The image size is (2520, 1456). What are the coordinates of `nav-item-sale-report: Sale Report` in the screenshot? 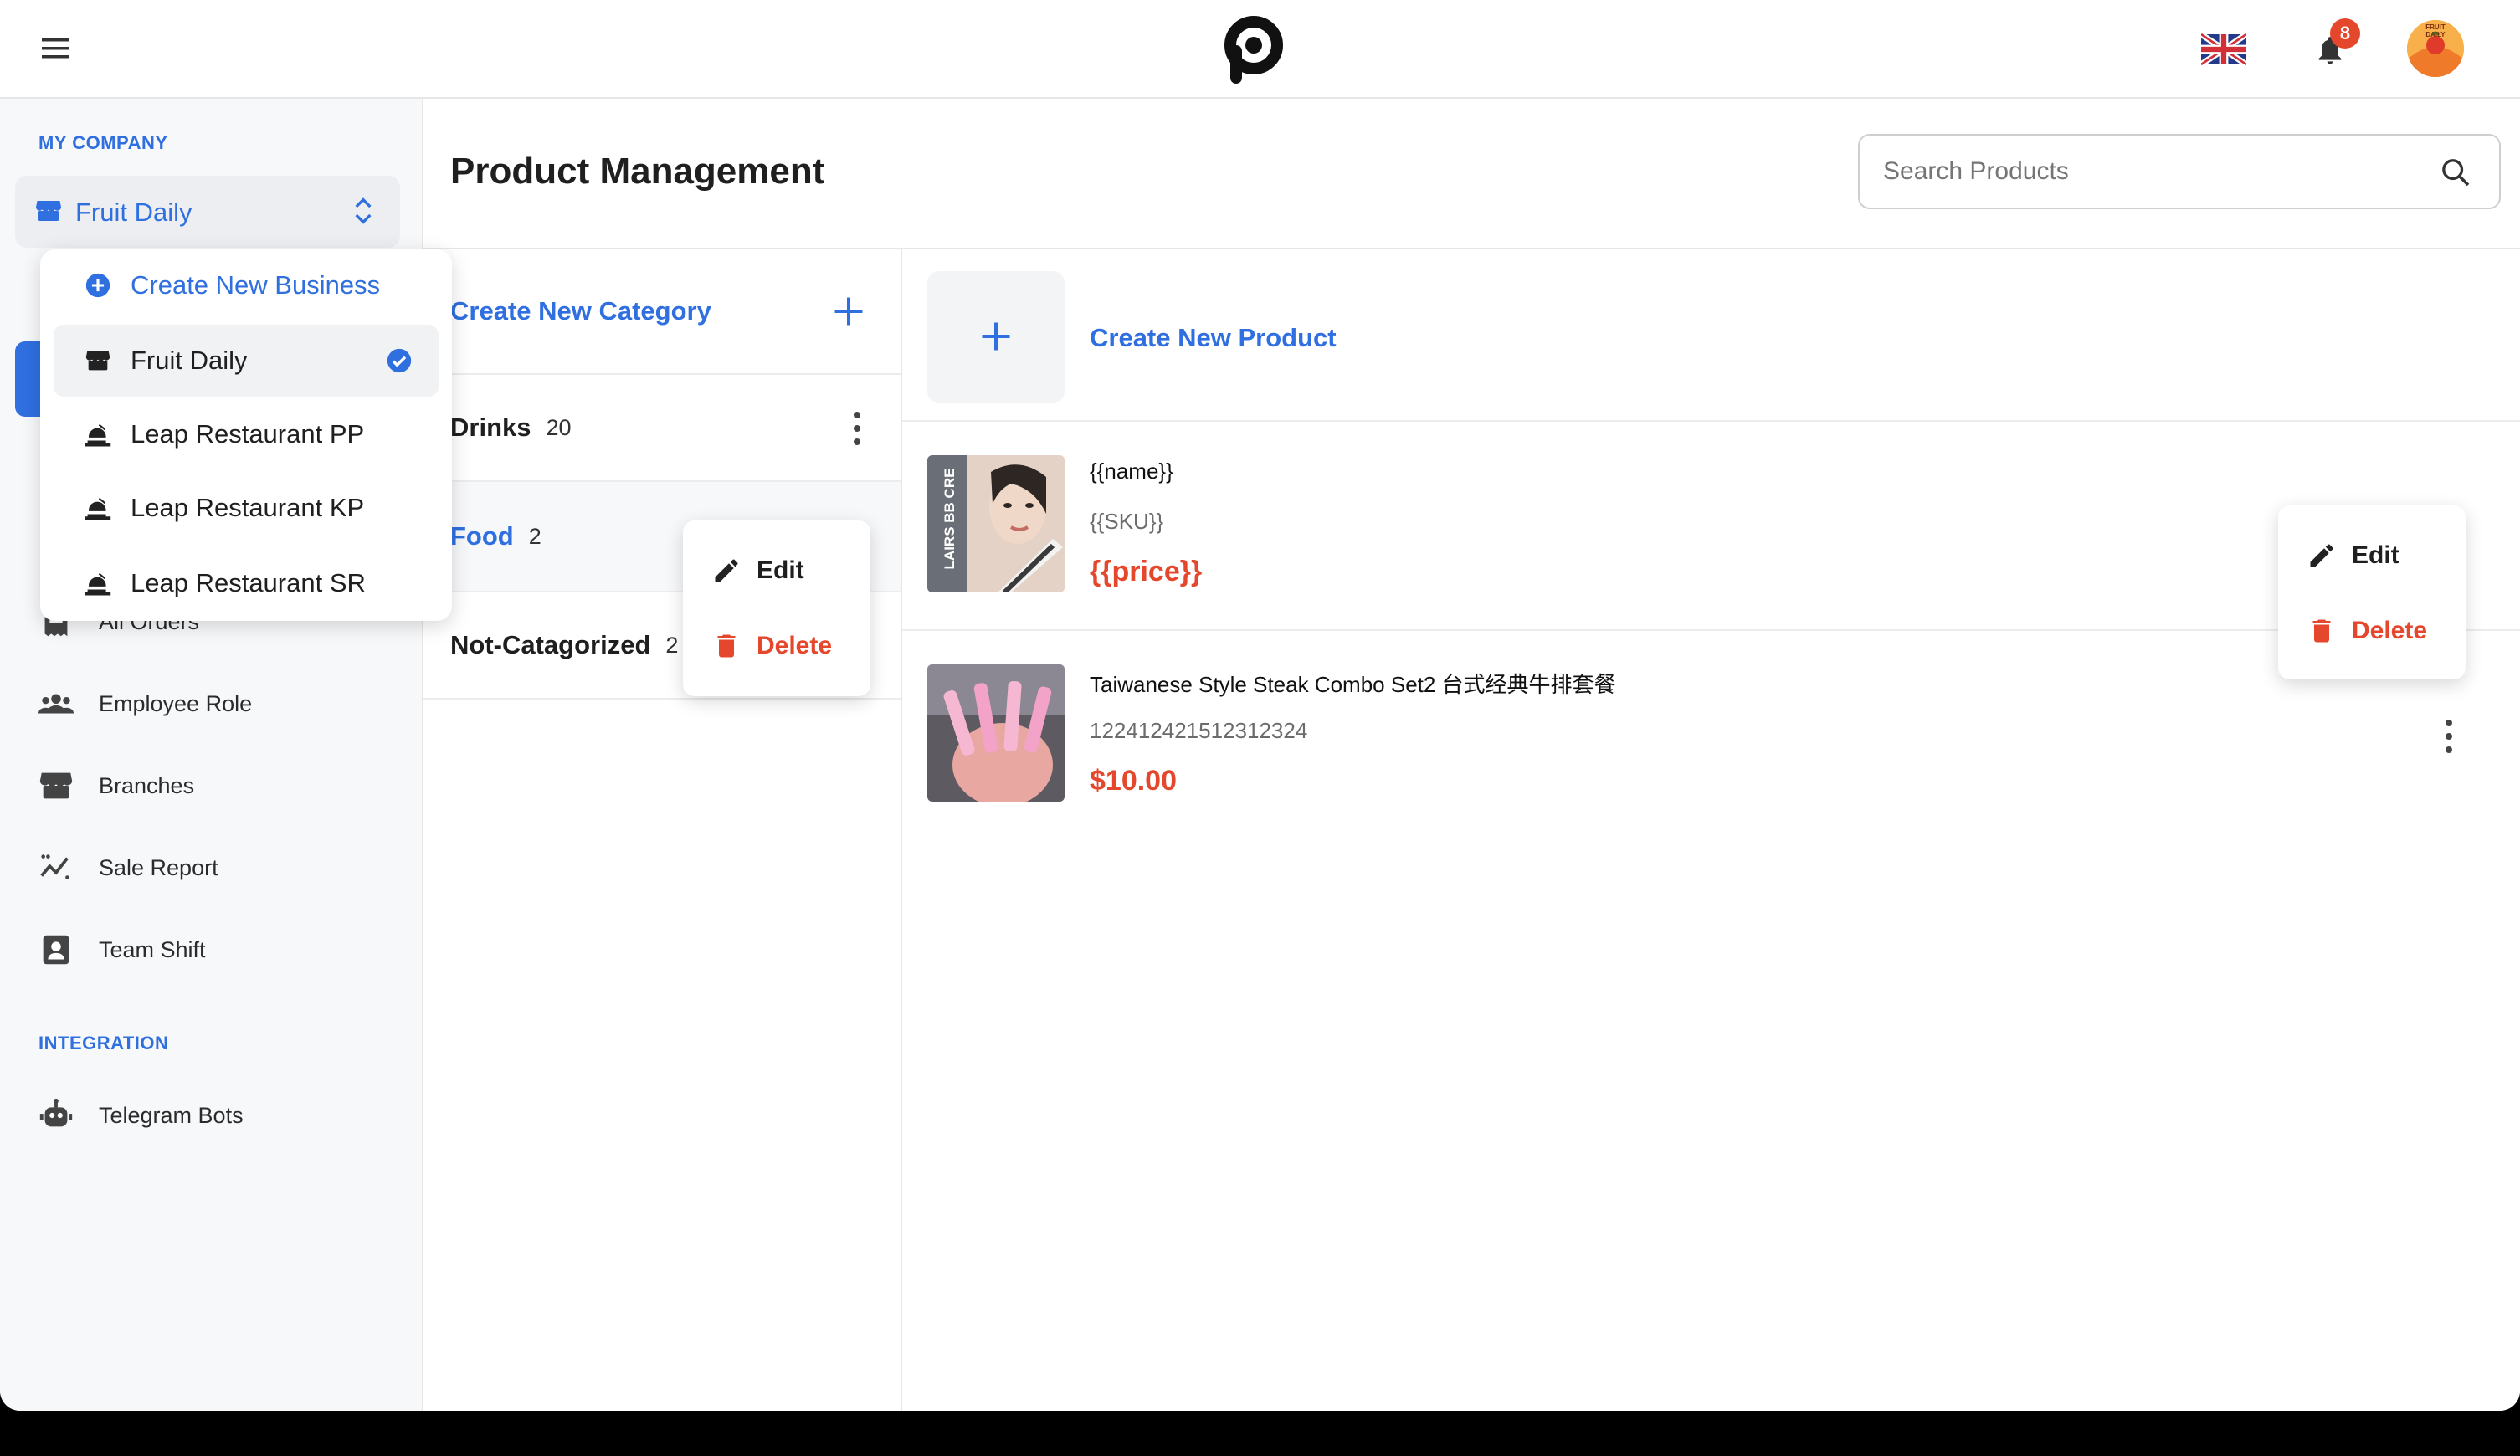 It's located at (127, 868).